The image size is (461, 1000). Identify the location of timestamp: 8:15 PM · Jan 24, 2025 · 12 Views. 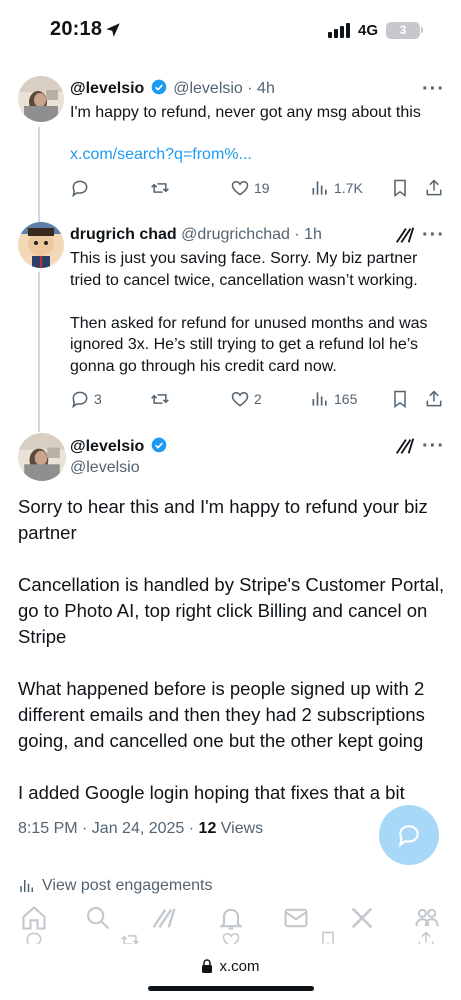
(141, 828).